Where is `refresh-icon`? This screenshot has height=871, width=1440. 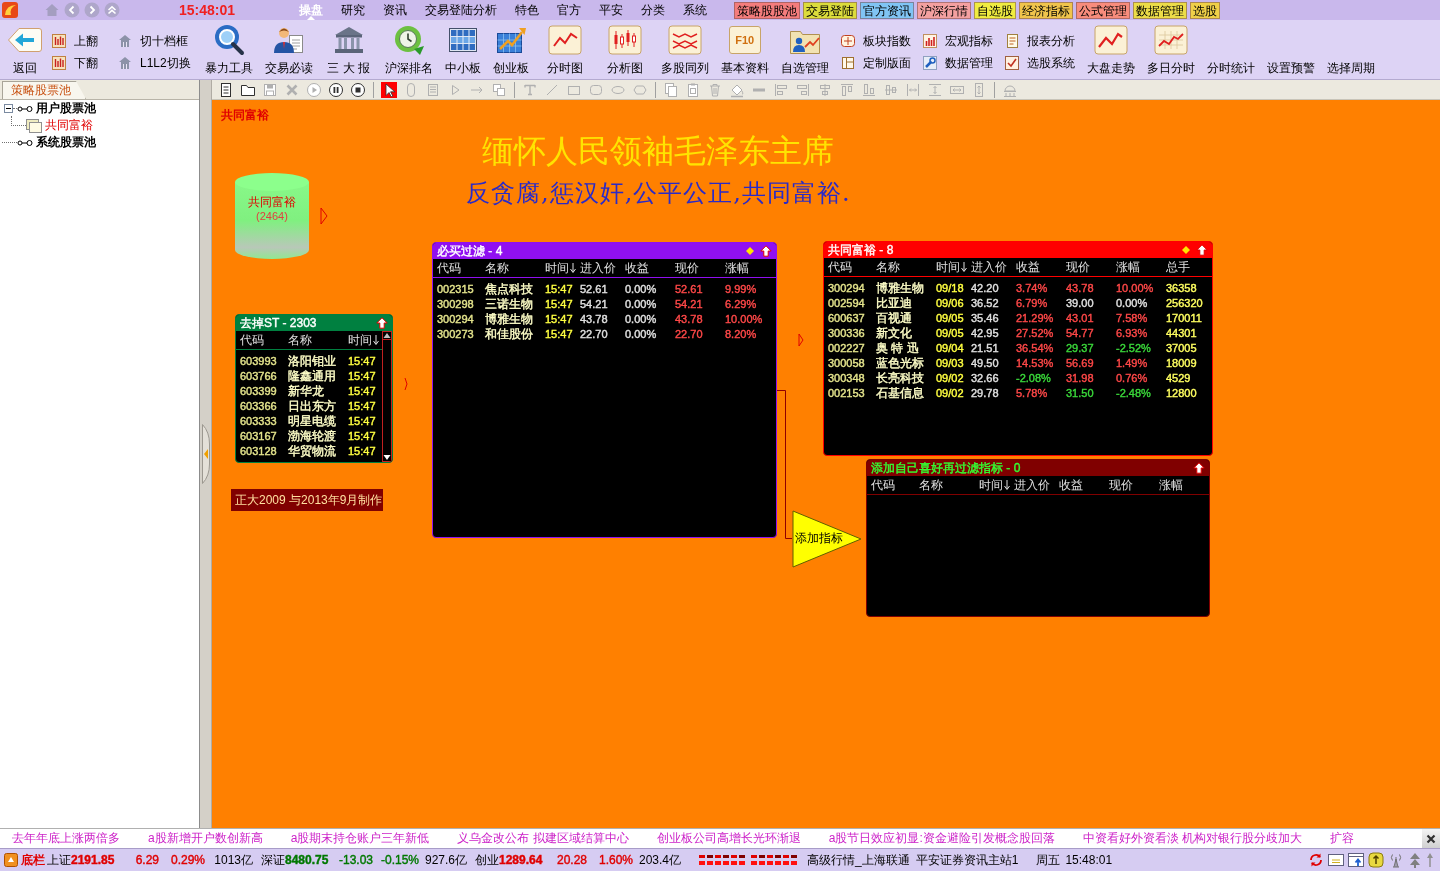 refresh-icon is located at coordinates (1316, 860).